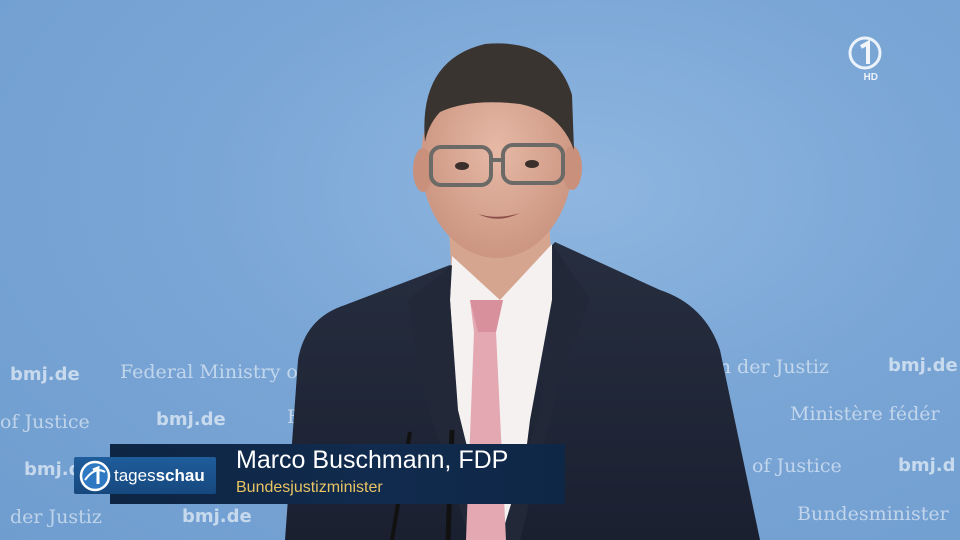 Image resolution: width=960 pixels, height=540 pixels. Describe the element at coordinates (95, 476) in the screenshot. I see `tagesschau-globe-icon` at that location.